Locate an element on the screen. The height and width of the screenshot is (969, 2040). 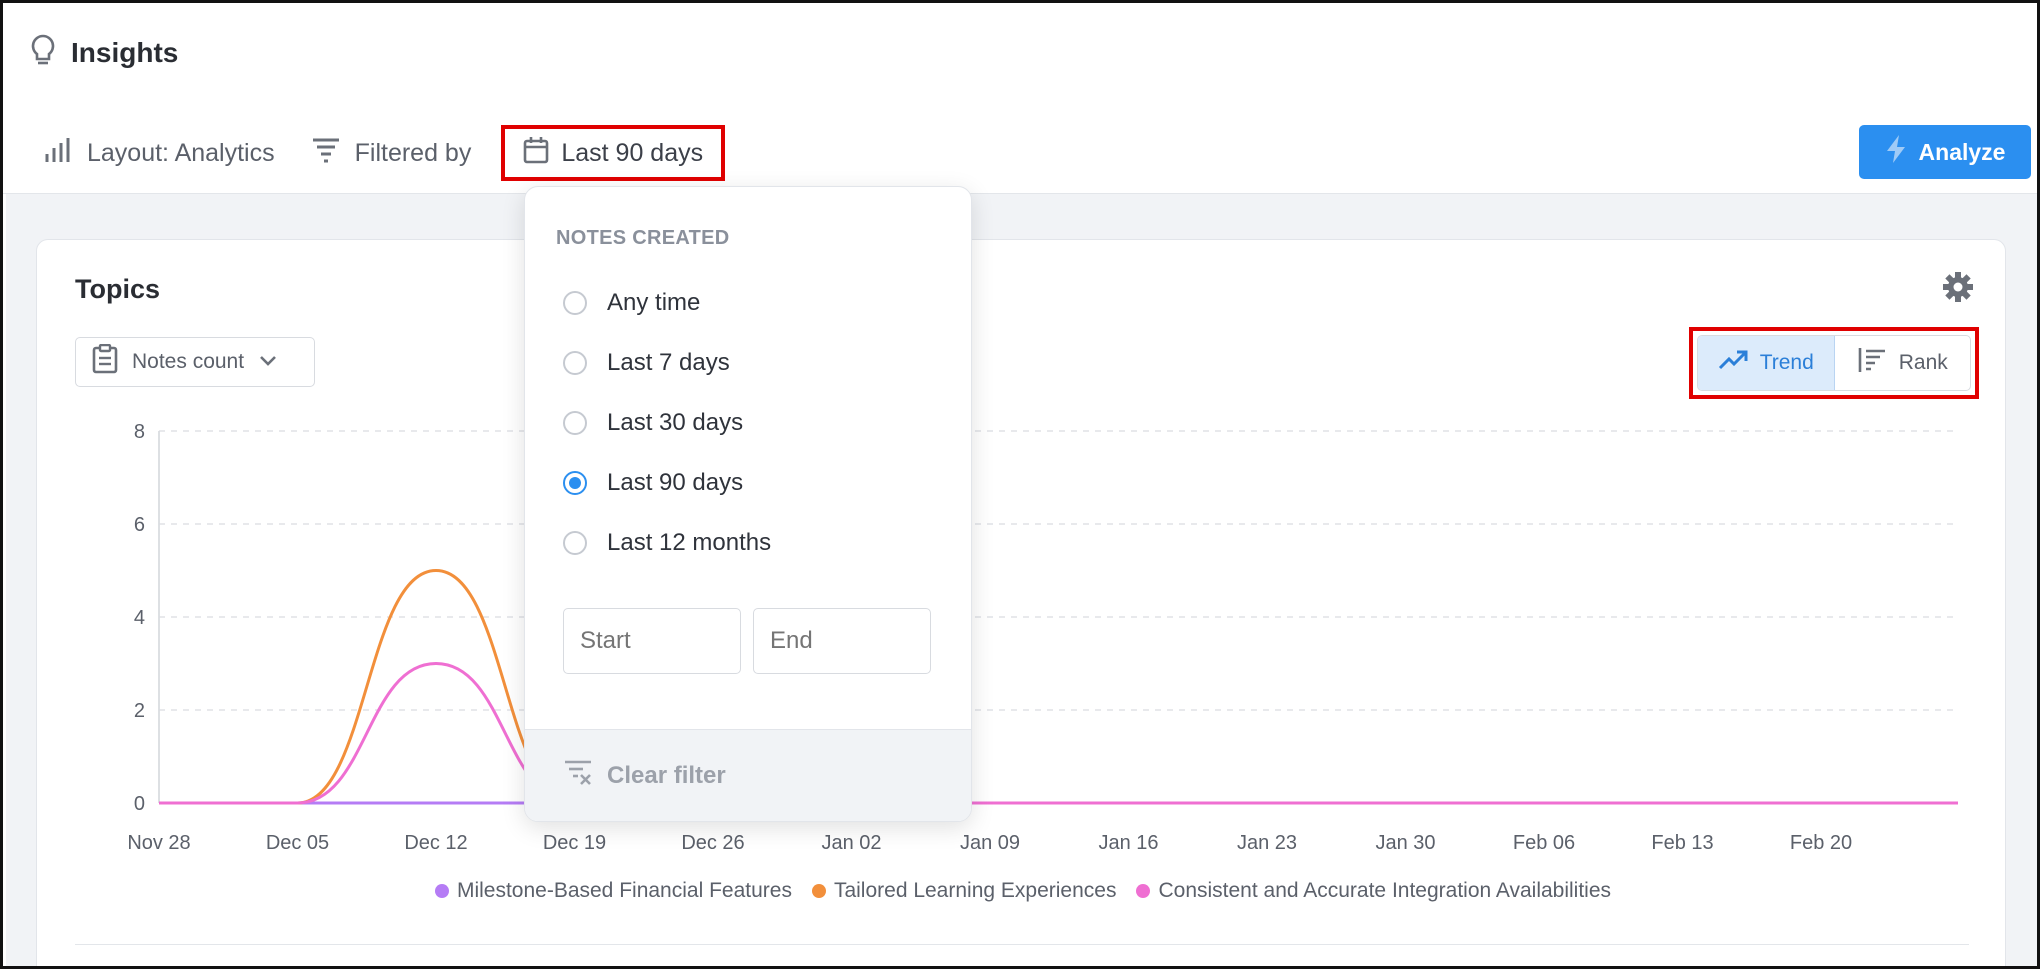
y-tick-label: 8 is located at coordinates (139, 432).